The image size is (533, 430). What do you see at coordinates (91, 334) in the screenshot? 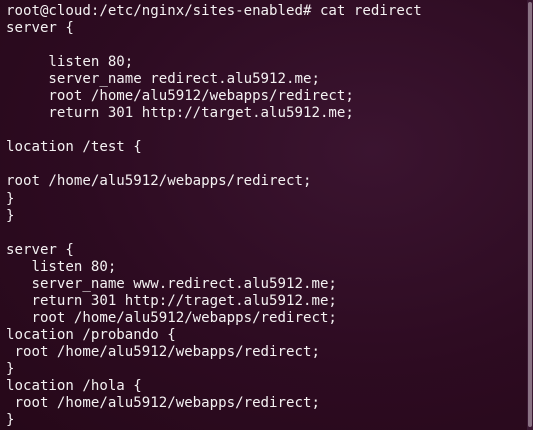
I see `terminal-line: location /probando {` at bounding box center [91, 334].